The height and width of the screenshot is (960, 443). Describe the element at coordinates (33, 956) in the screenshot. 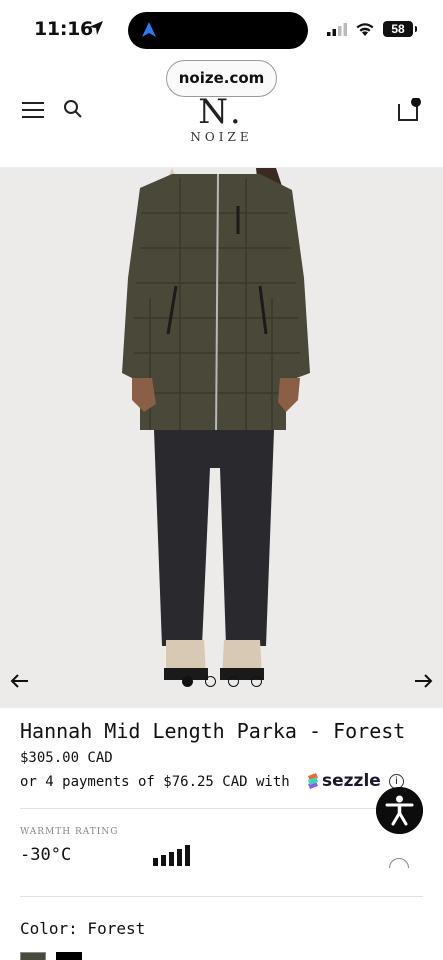

I see `color-swatch-forest` at that location.